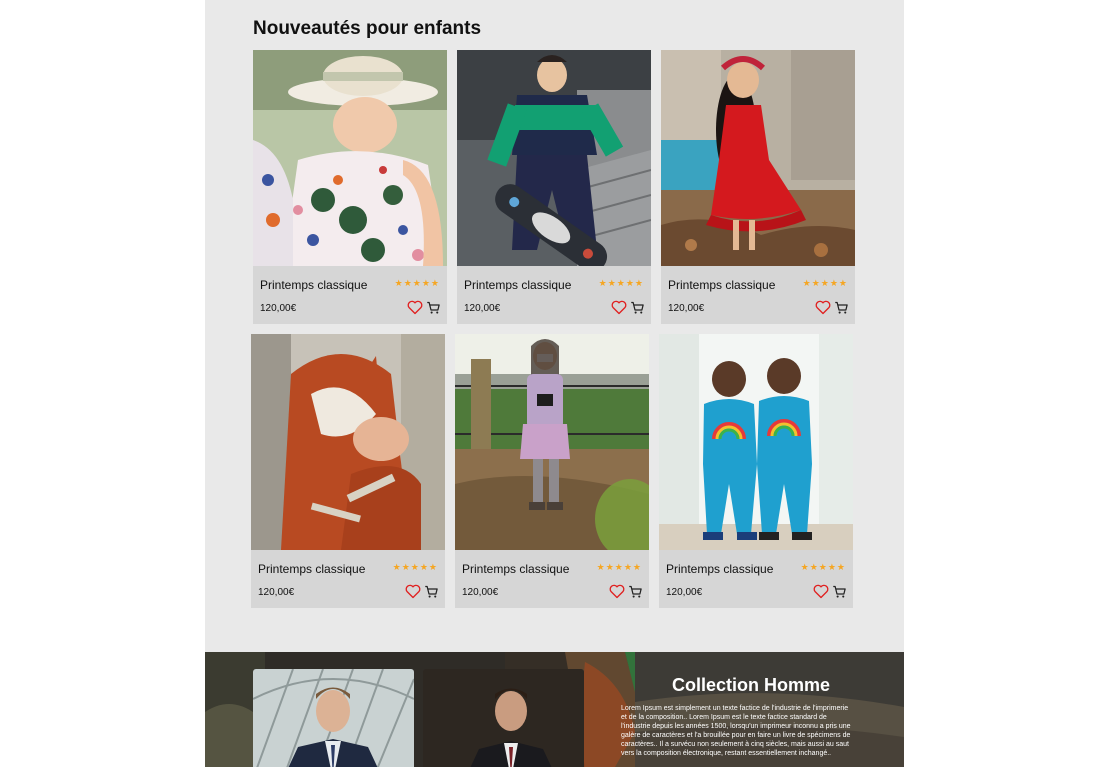 Image resolution: width=1112 pixels, height=767 pixels. Describe the element at coordinates (367, 28) in the screenshot. I see `section-title: Nouveautés pour enfants` at that location.